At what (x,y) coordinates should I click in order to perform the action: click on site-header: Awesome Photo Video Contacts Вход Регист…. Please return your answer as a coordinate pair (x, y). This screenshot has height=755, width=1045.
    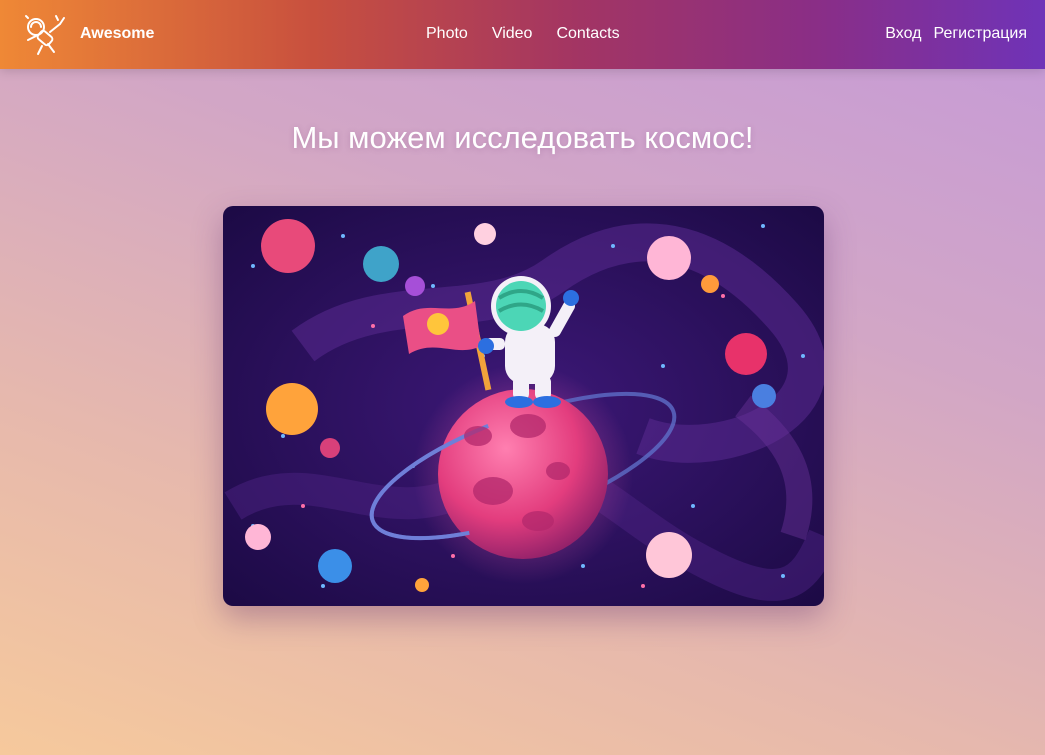
    Looking at the image, I should click on (522, 34).